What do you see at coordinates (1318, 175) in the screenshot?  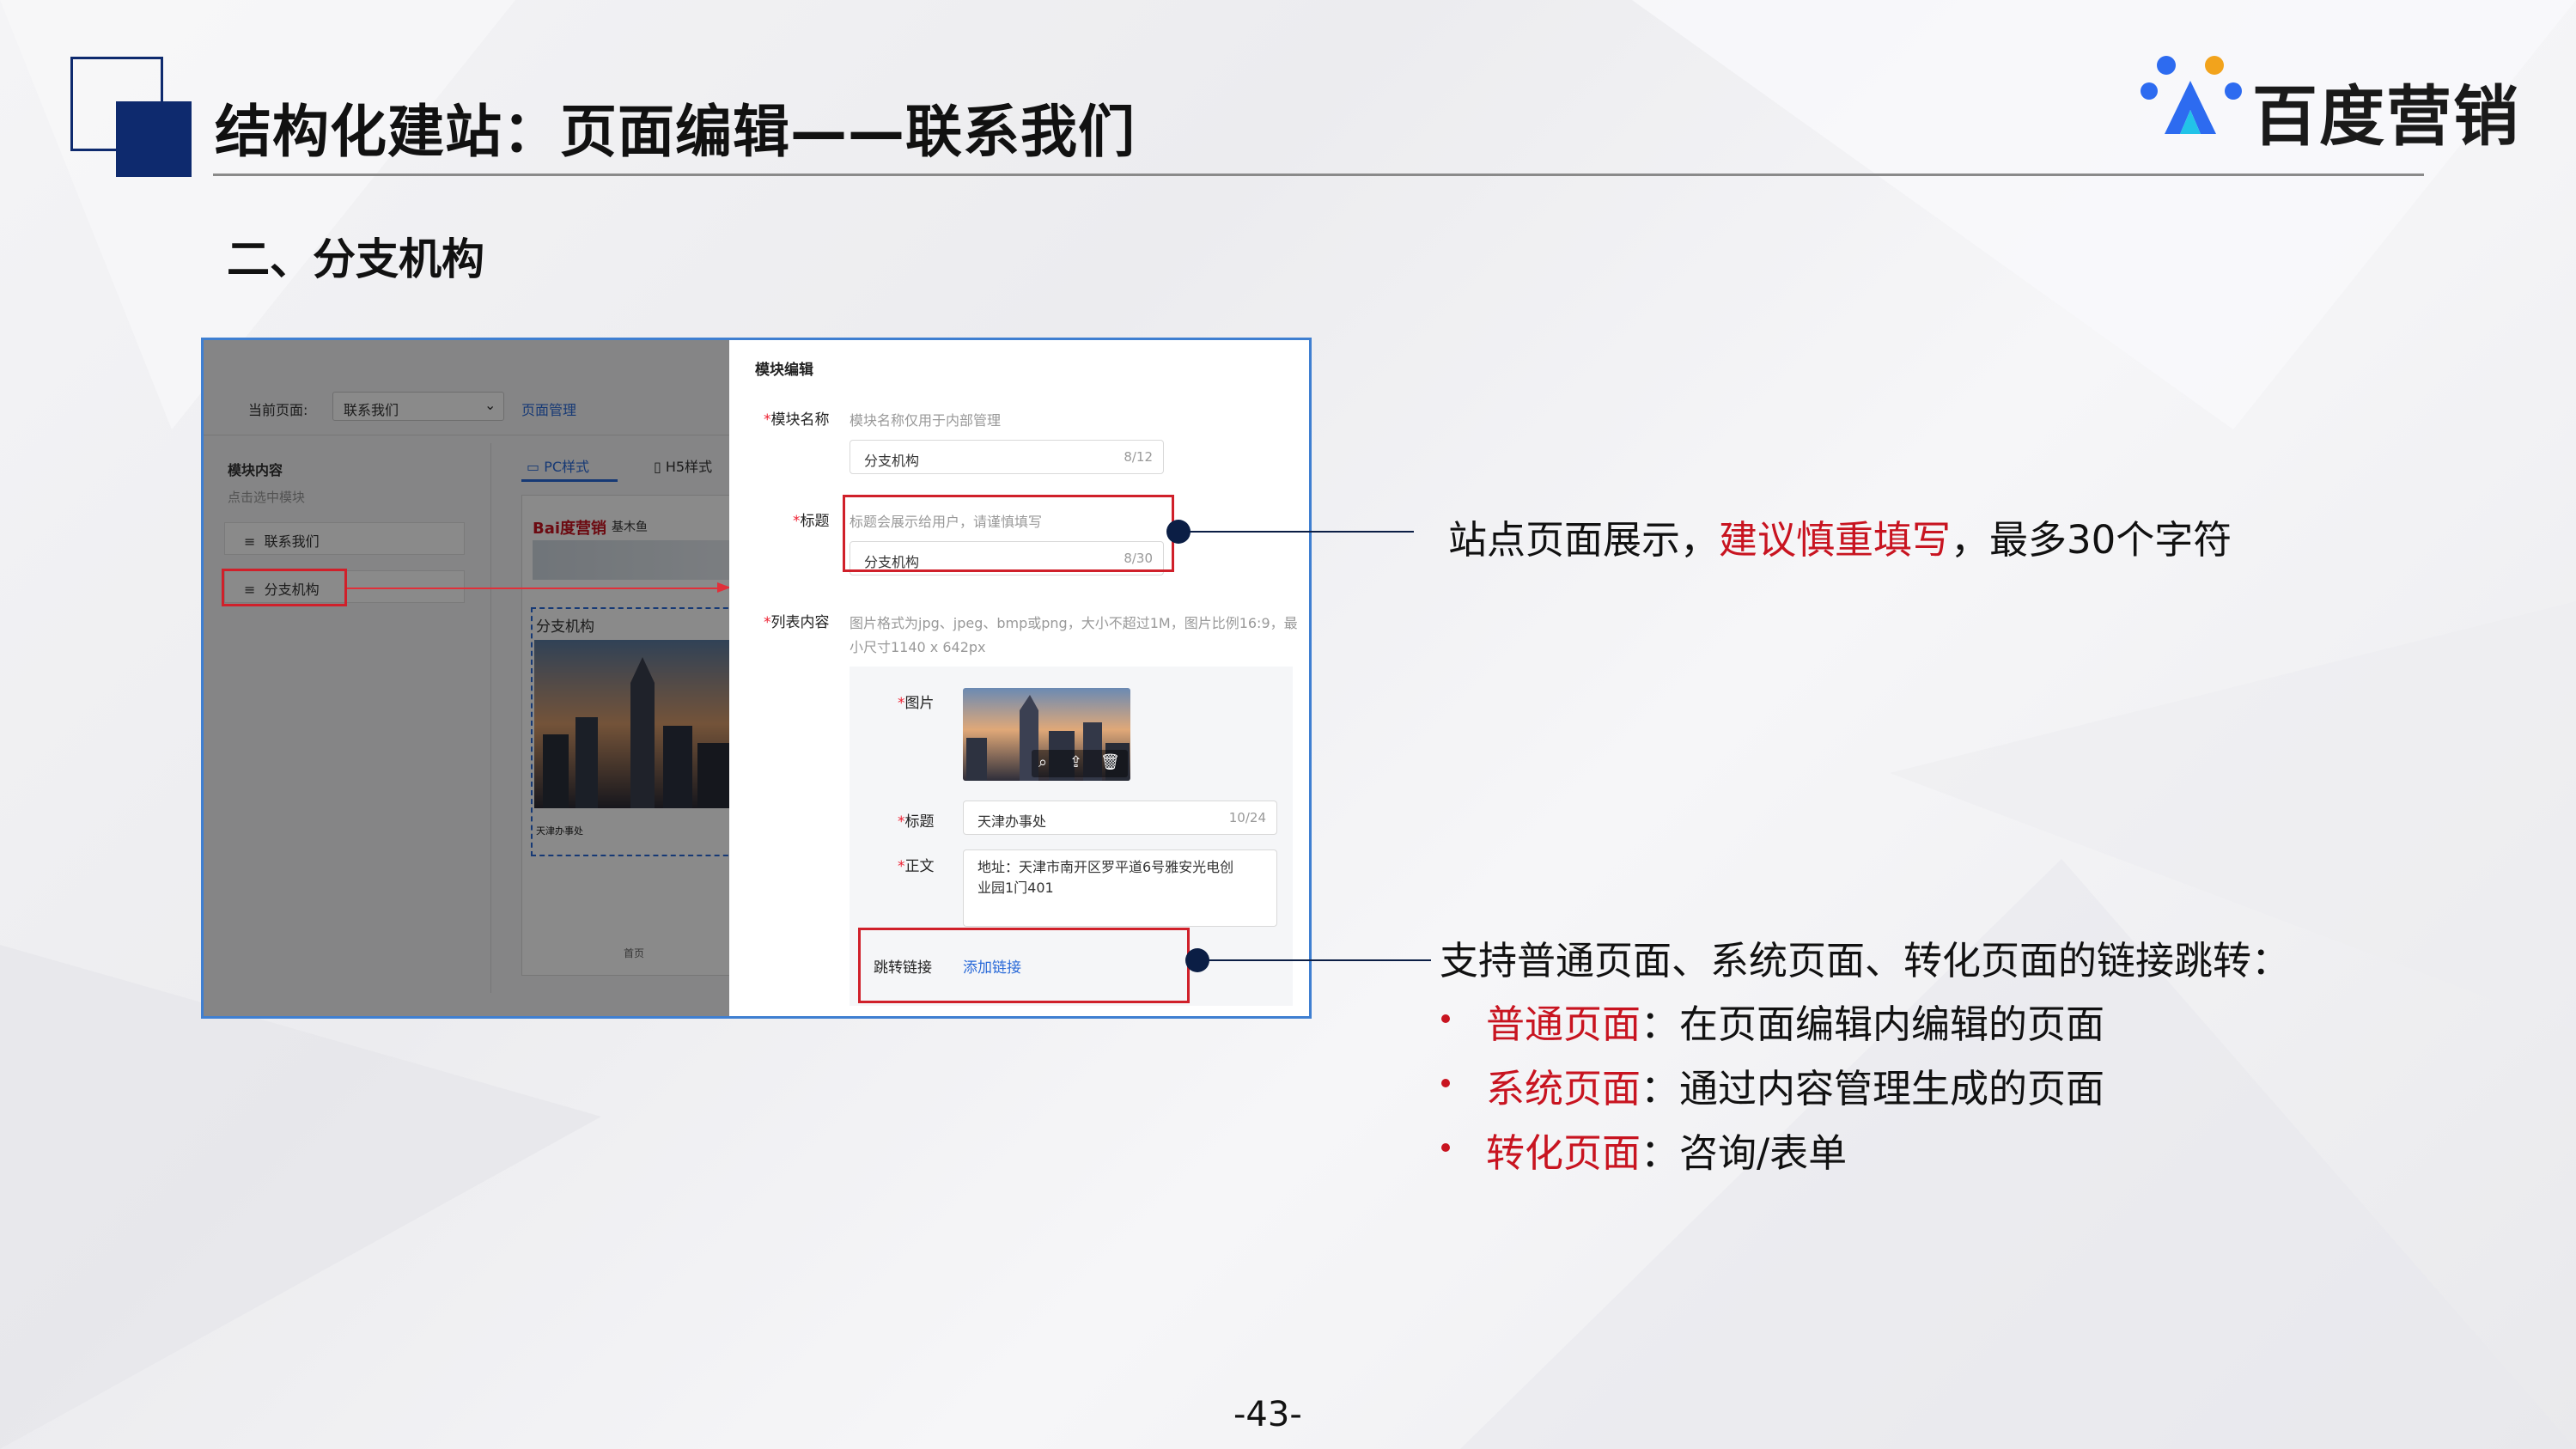 I see `title-divider` at bounding box center [1318, 175].